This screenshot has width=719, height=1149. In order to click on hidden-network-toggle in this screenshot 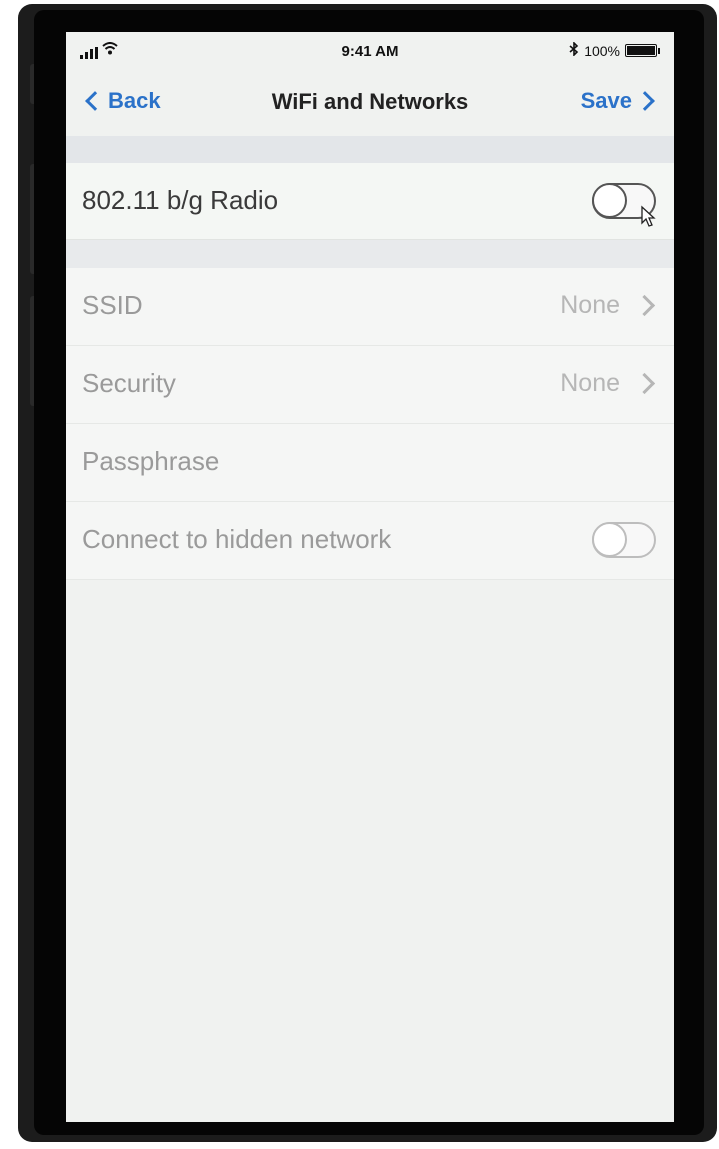, I will do `click(624, 540)`.